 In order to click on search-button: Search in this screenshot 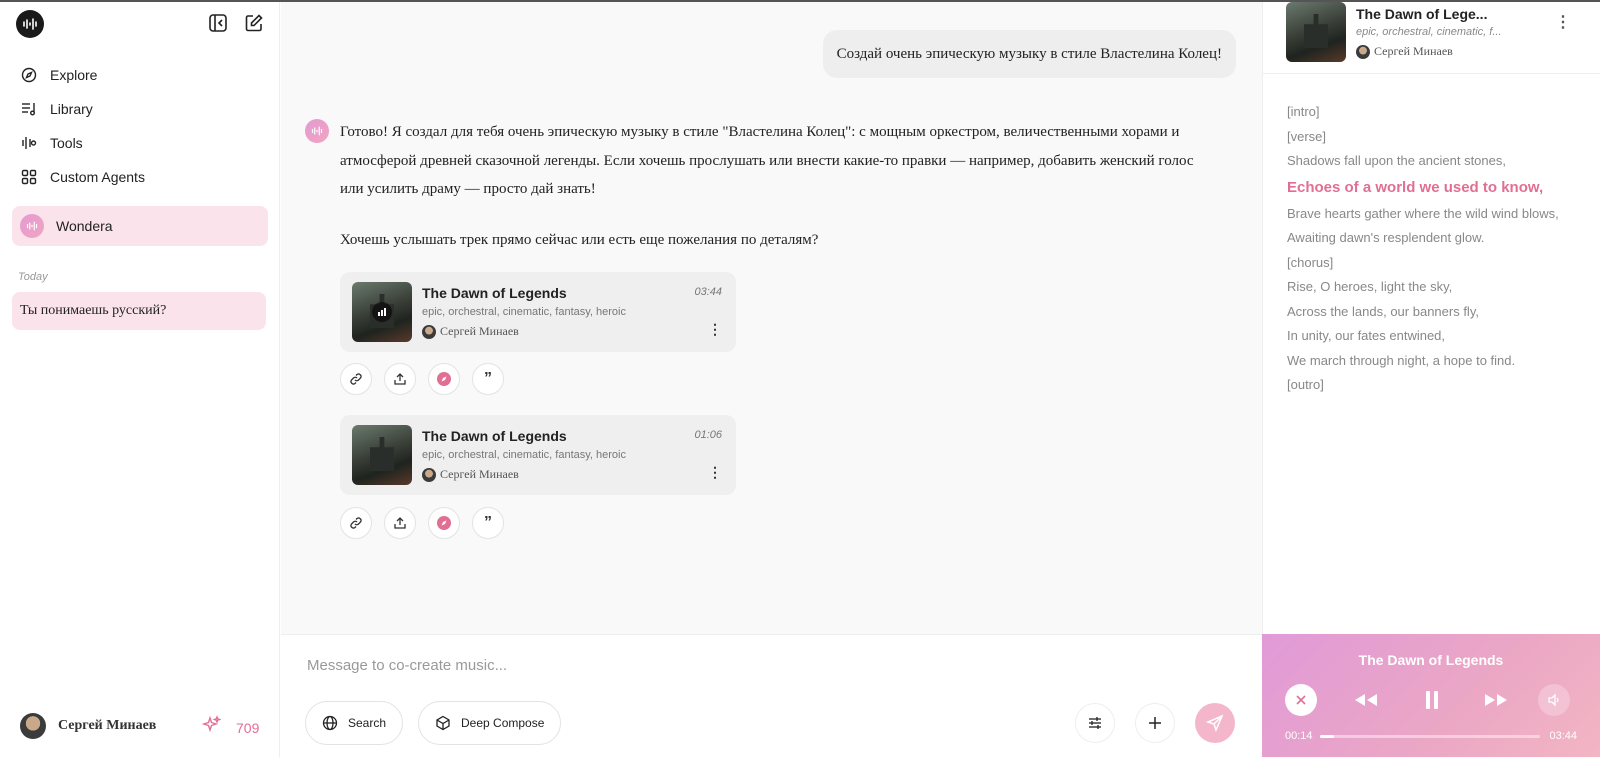, I will do `click(354, 723)`.